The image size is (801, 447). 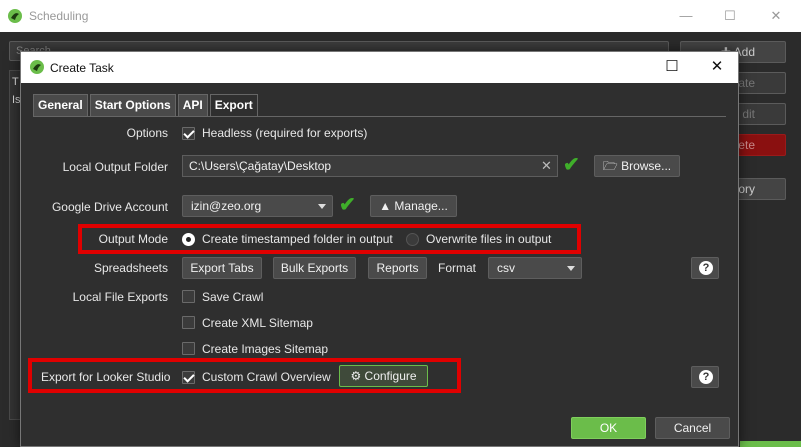 I want to click on custom-overview-checkbox, so click(x=188, y=377).